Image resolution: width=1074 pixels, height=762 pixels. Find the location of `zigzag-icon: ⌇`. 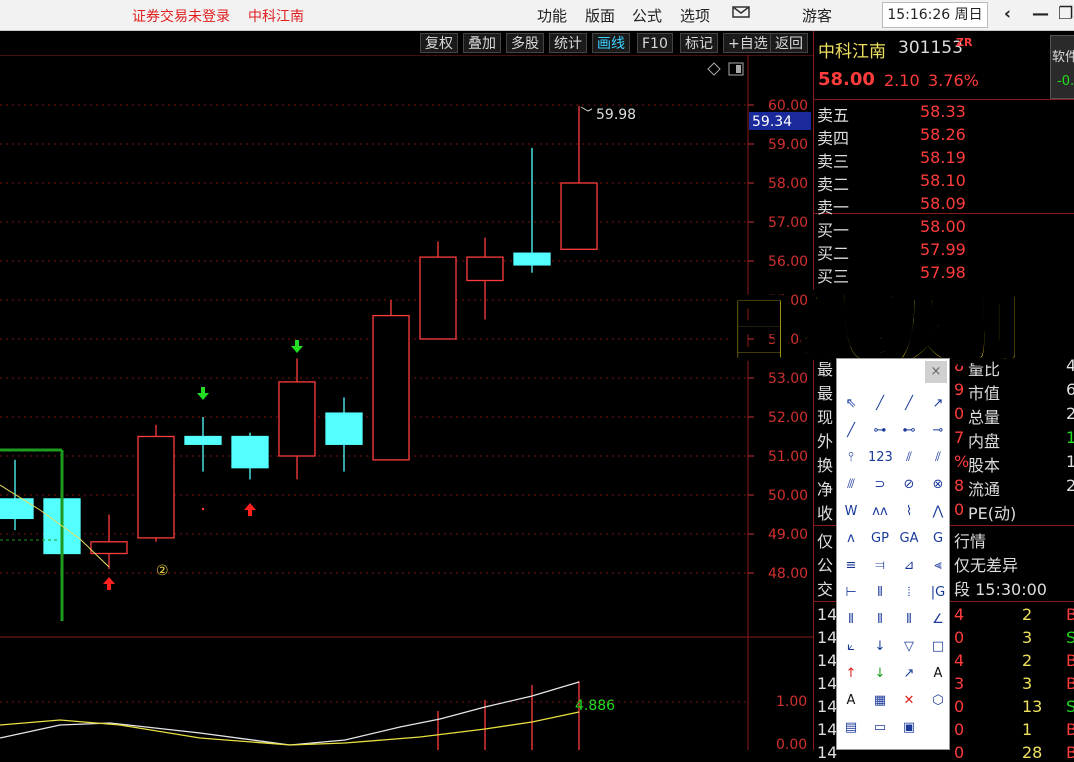

zigzag-icon: ⌇ is located at coordinates (909, 512).